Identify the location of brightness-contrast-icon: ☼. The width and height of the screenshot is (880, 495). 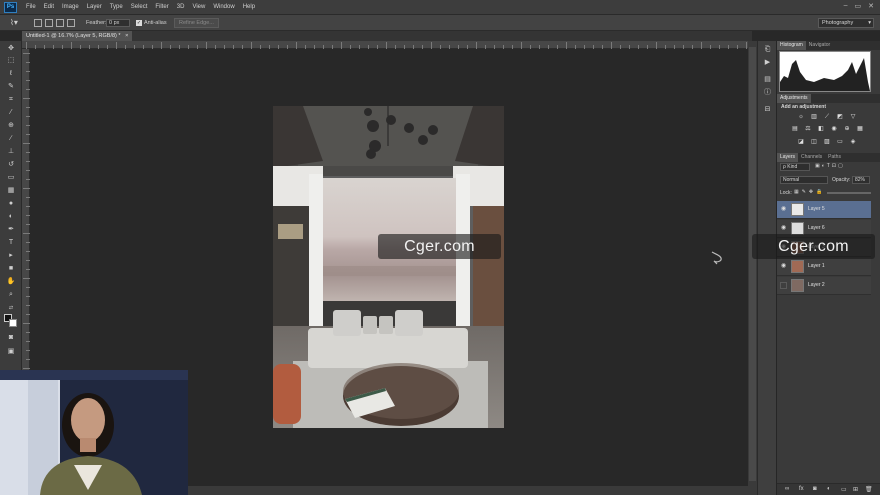
(801, 117).